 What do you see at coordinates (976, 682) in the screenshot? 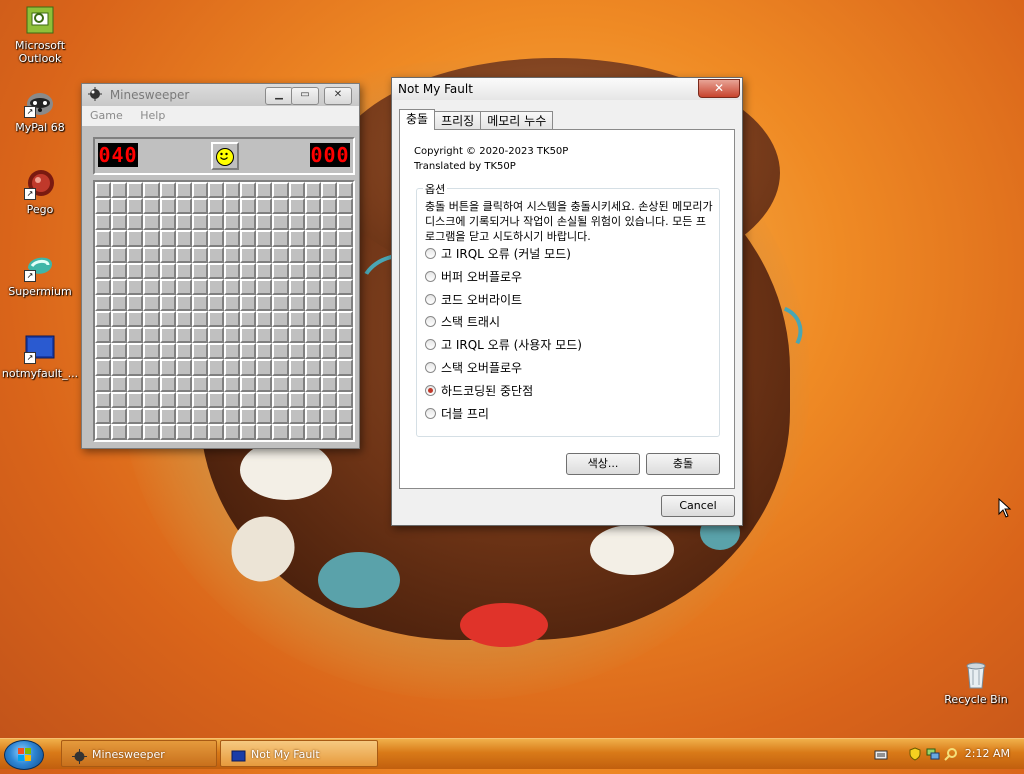
I see `desktop-icon-recycle-bin: Recycle Bin` at bounding box center [976, 682].